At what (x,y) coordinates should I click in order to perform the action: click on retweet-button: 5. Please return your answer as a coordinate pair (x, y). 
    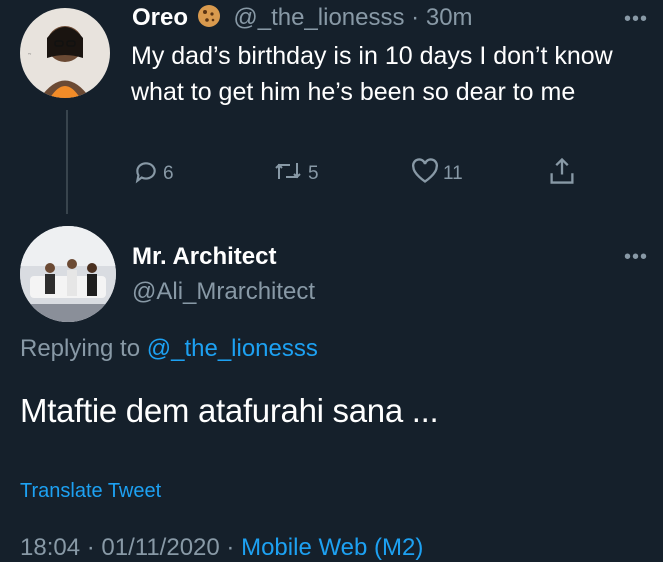
    Looking at the image, I should click on (295, 174).